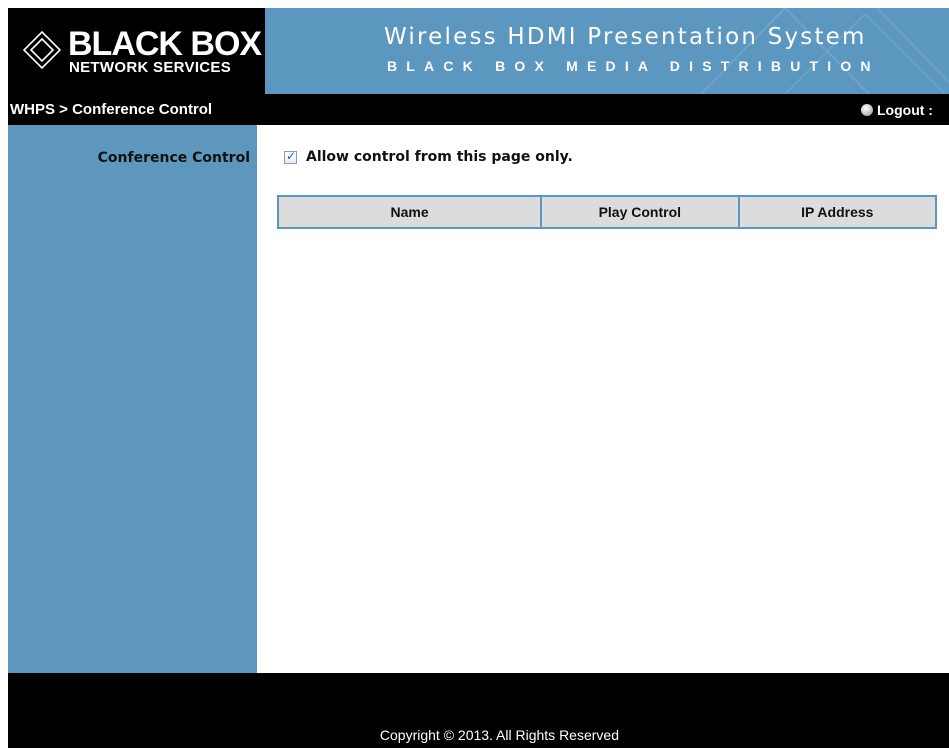 The width and height of the screenshot is (949, 748). I want to click on table-header-row: Name Play Control IP Address, so click(607, 212).